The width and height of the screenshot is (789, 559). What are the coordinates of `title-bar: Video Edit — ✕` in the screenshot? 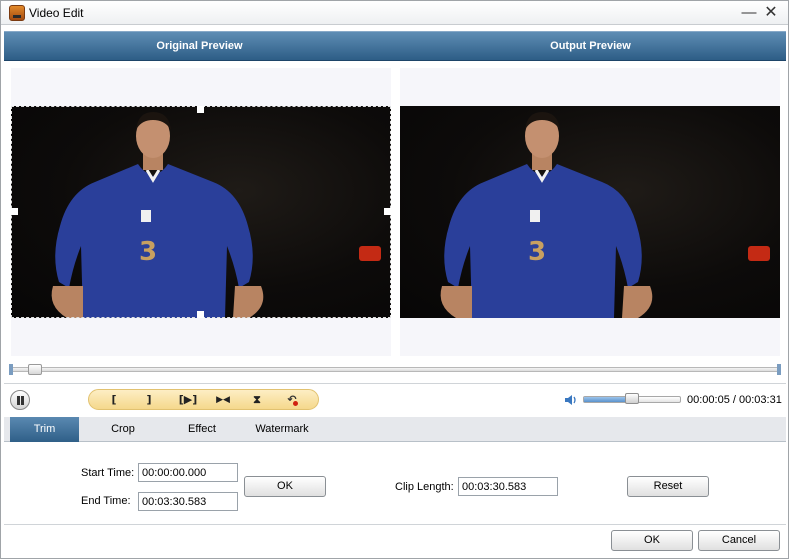 It's located at (394, 13).